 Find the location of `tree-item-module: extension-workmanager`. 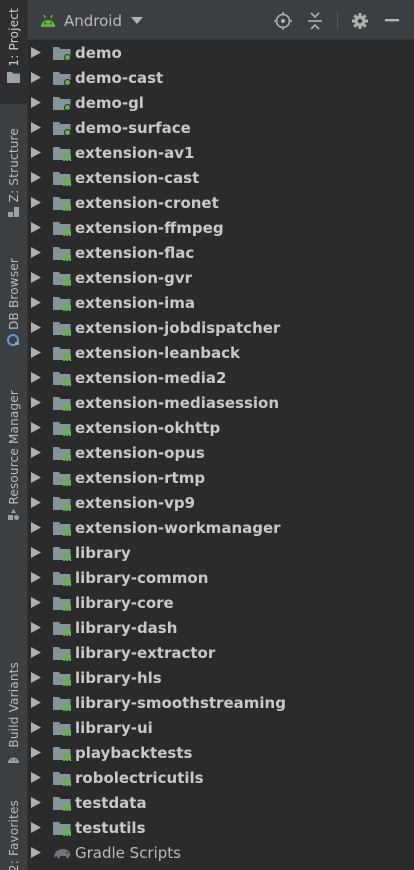

tree-item-module: extension-workmanager is located at coordinates (221, 527).